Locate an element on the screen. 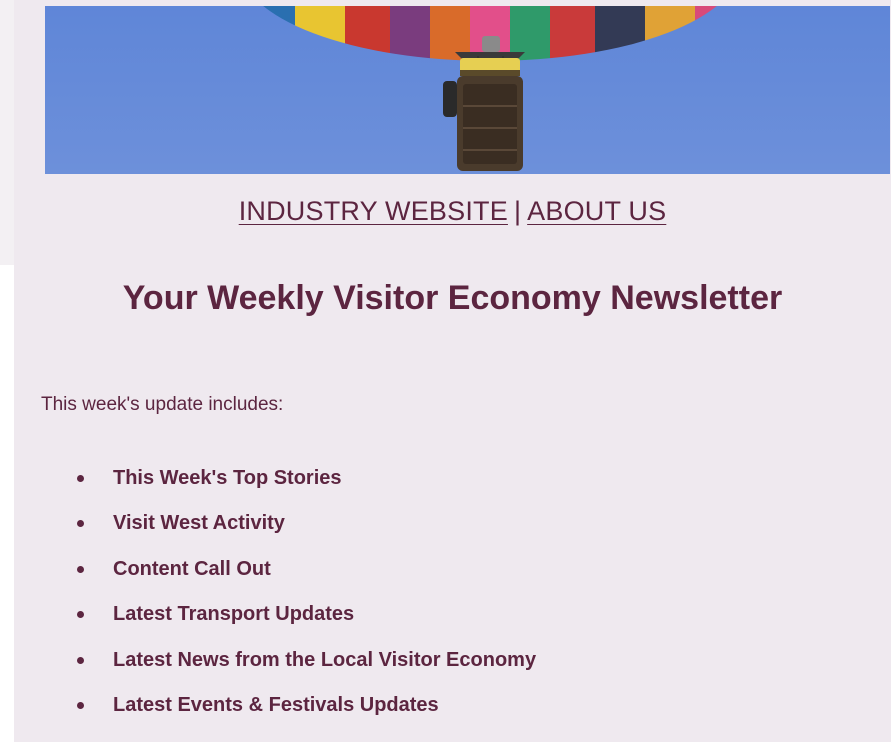 This screenshot has height=742, width=891. list-item: Latest Transport Updates is located at coordinates (275, 618).